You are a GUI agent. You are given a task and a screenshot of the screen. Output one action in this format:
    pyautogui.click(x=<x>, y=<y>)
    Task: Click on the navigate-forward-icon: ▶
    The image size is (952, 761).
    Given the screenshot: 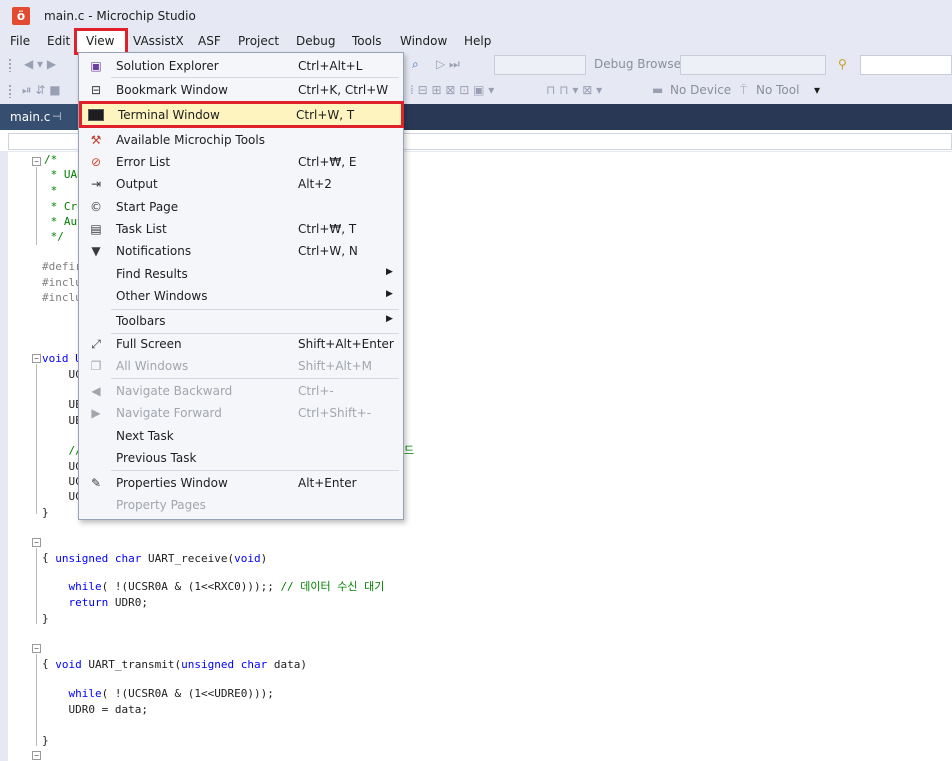 What is the action you would take?
    pyautogui.click(x=96, y=413)
    